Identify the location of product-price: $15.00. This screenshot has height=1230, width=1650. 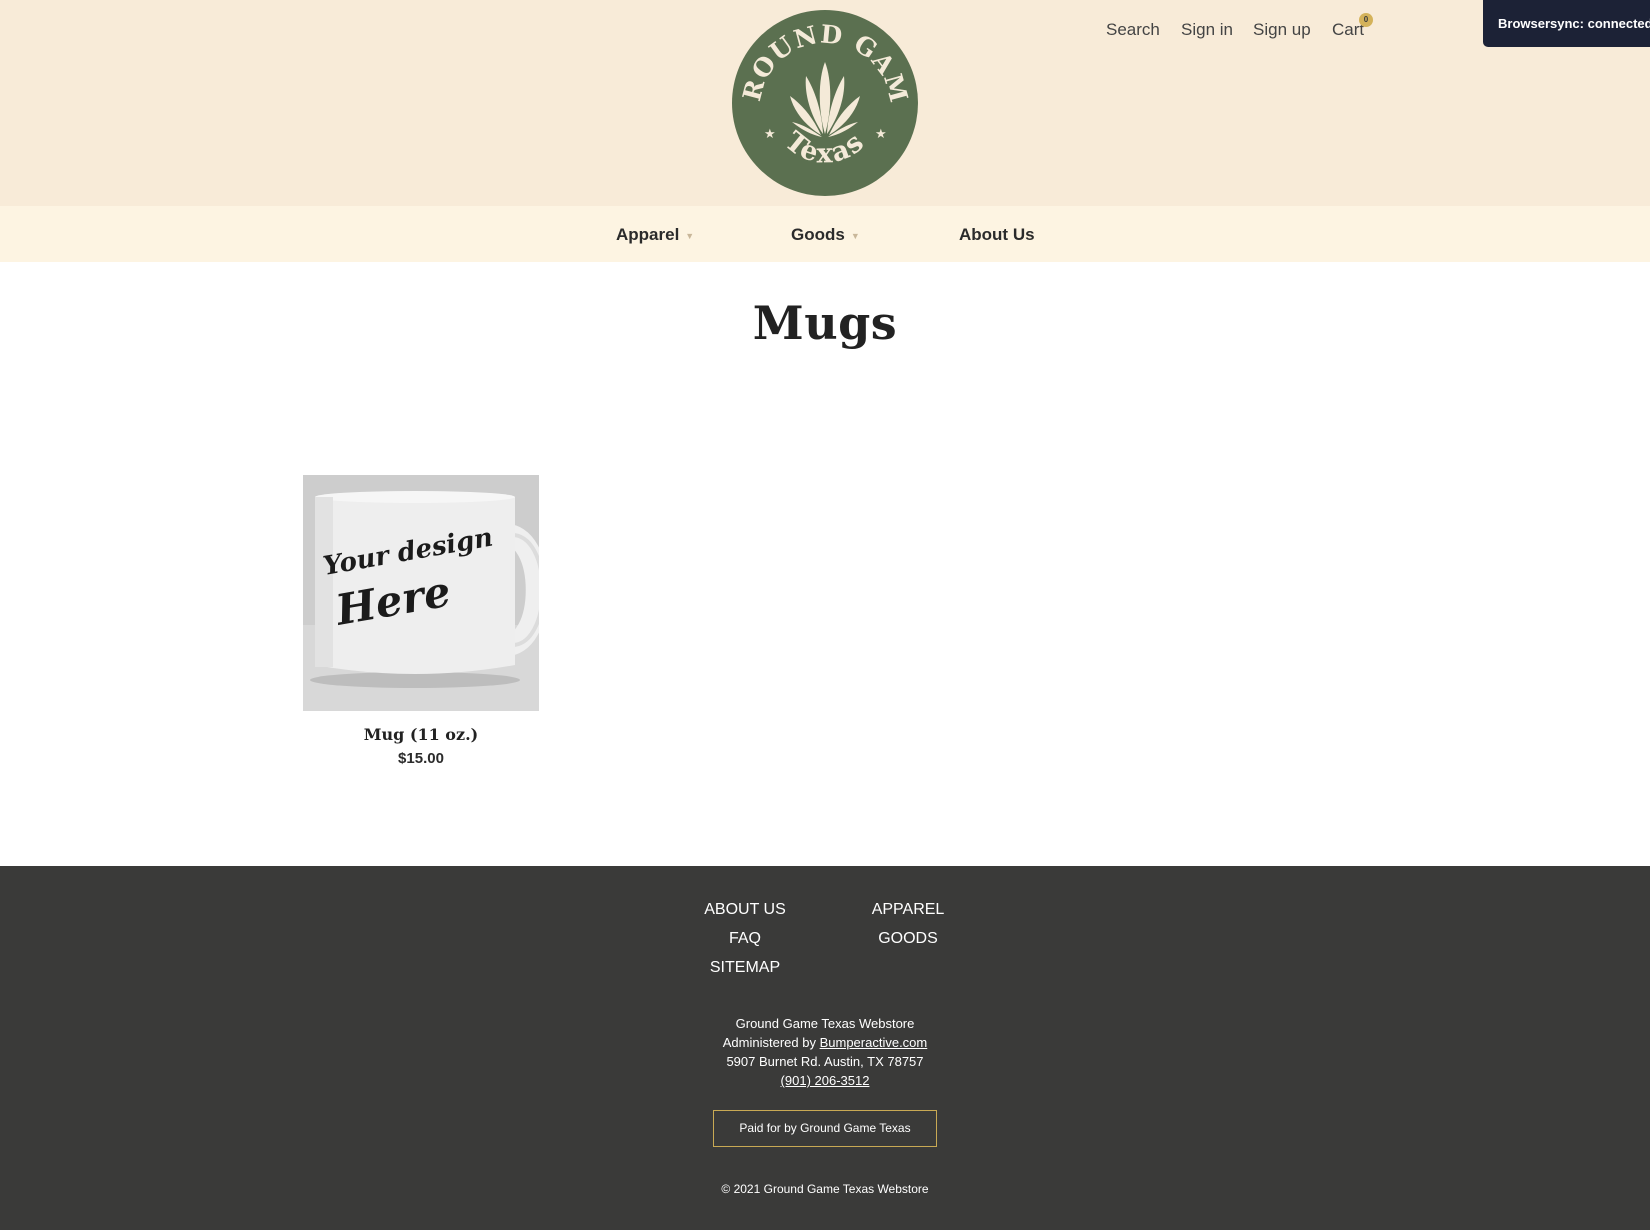
(421, 758).